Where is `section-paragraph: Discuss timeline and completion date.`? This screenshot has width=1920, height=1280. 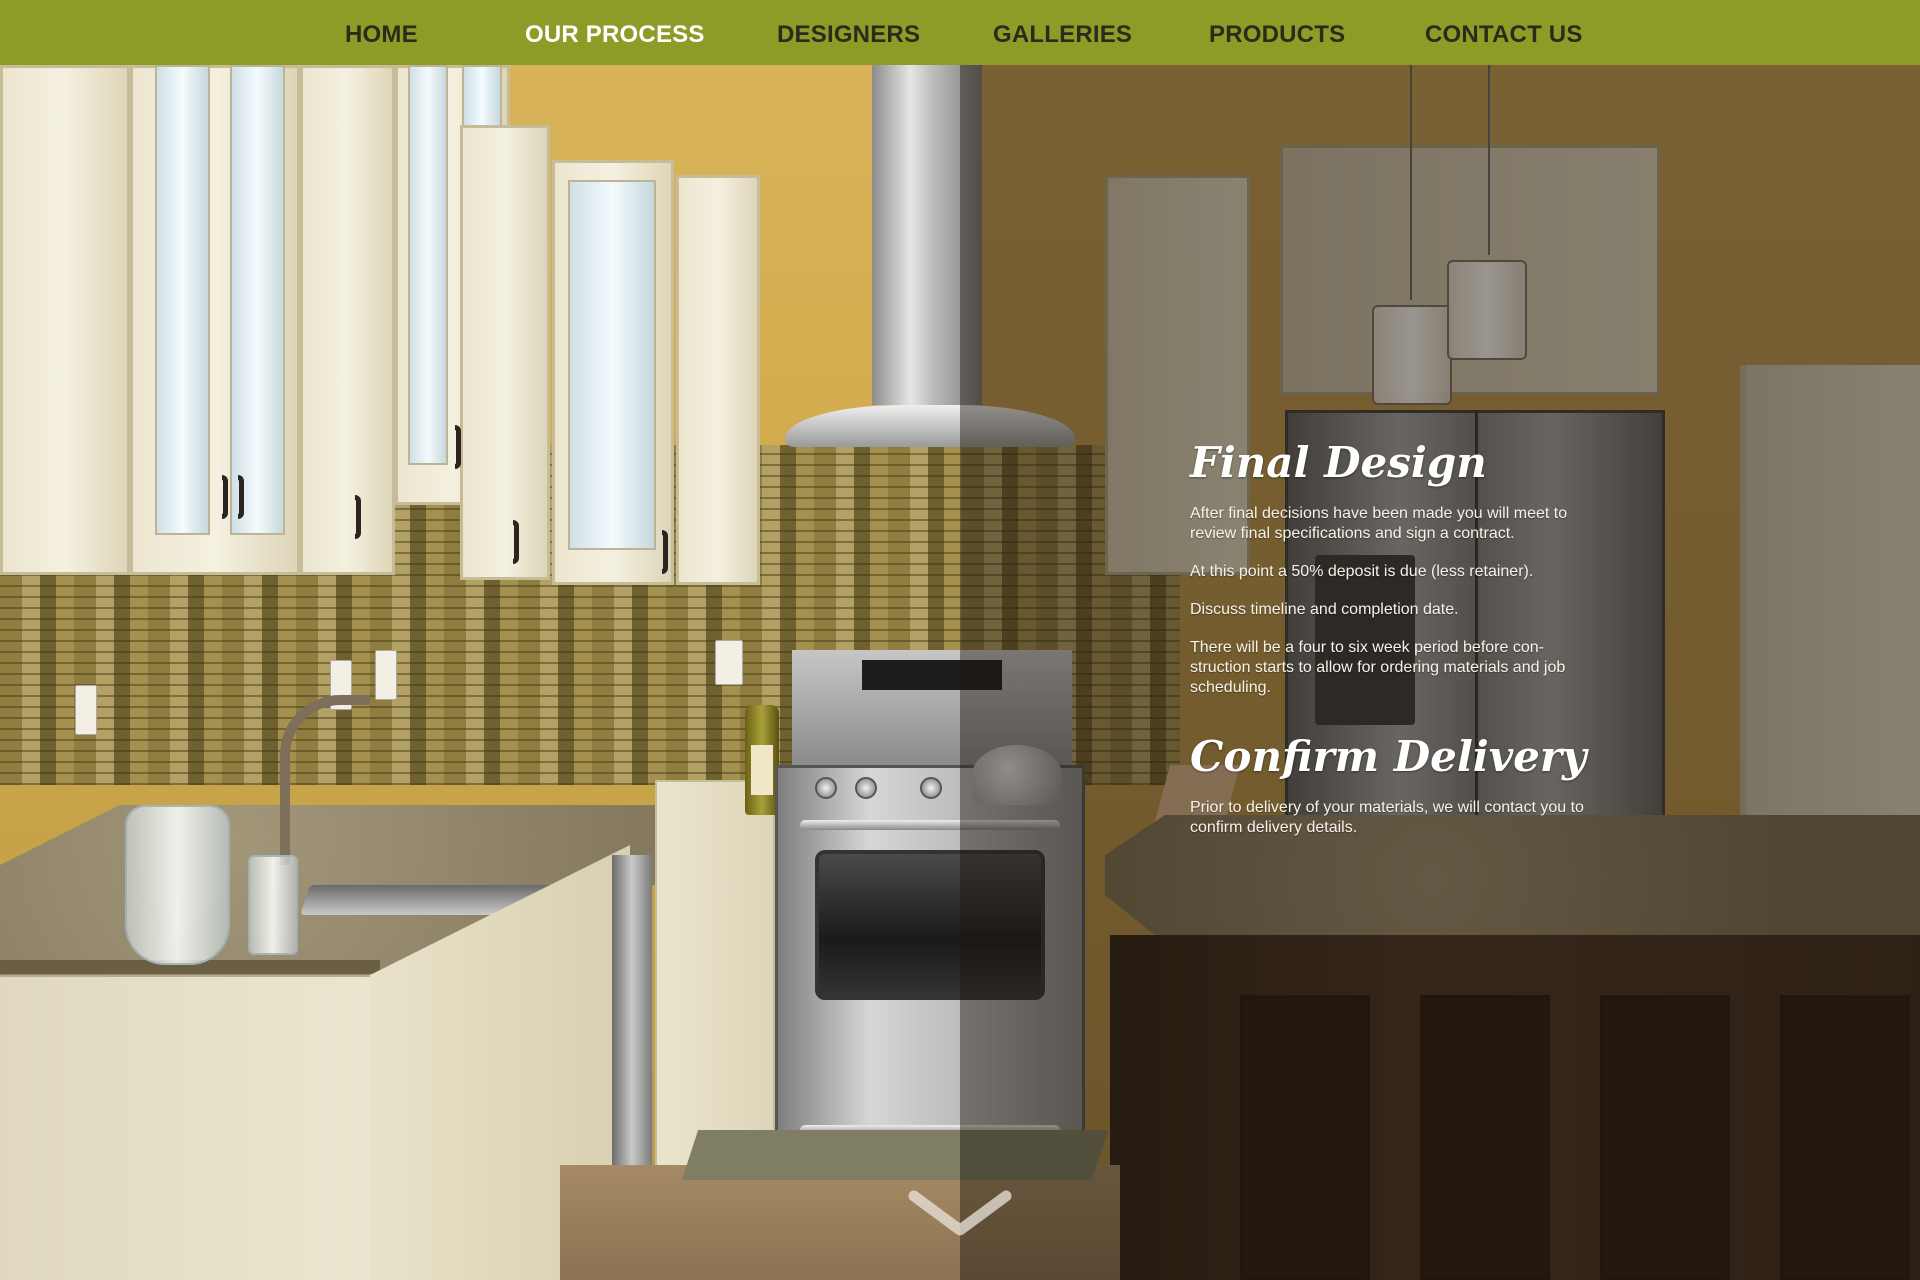
section-paragraph: Discuss timeline and completion date. is located at coordinates (1324, 610).